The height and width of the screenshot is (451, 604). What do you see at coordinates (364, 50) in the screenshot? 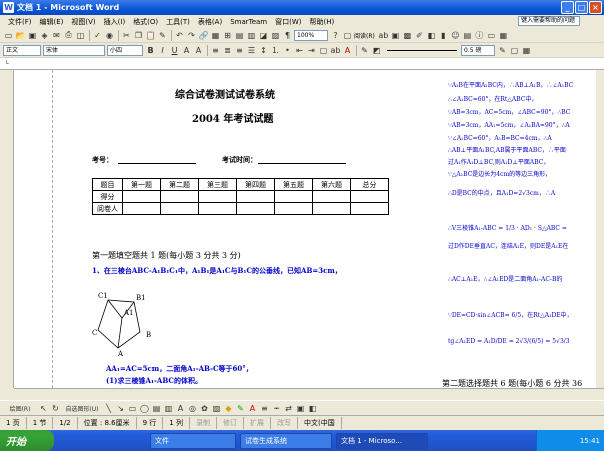
I see `pen-tool-icon: ✎` at bounding box center [364, 50].